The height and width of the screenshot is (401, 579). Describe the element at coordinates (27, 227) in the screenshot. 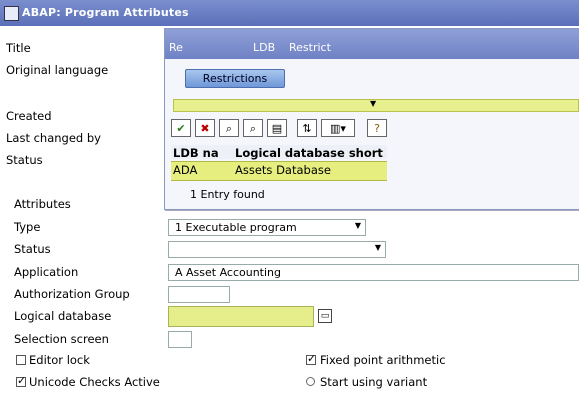

I see `label-type: Type` at that location.